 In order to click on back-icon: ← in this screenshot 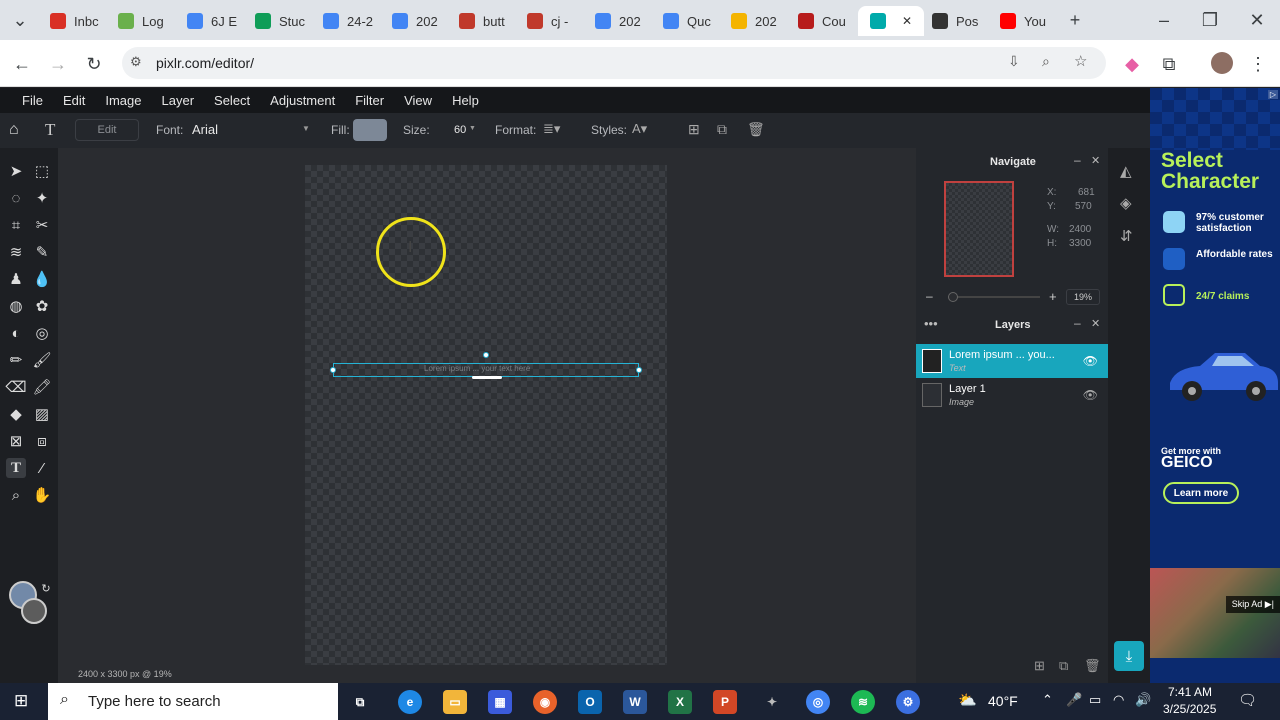, I will do `click(22, 64)`.